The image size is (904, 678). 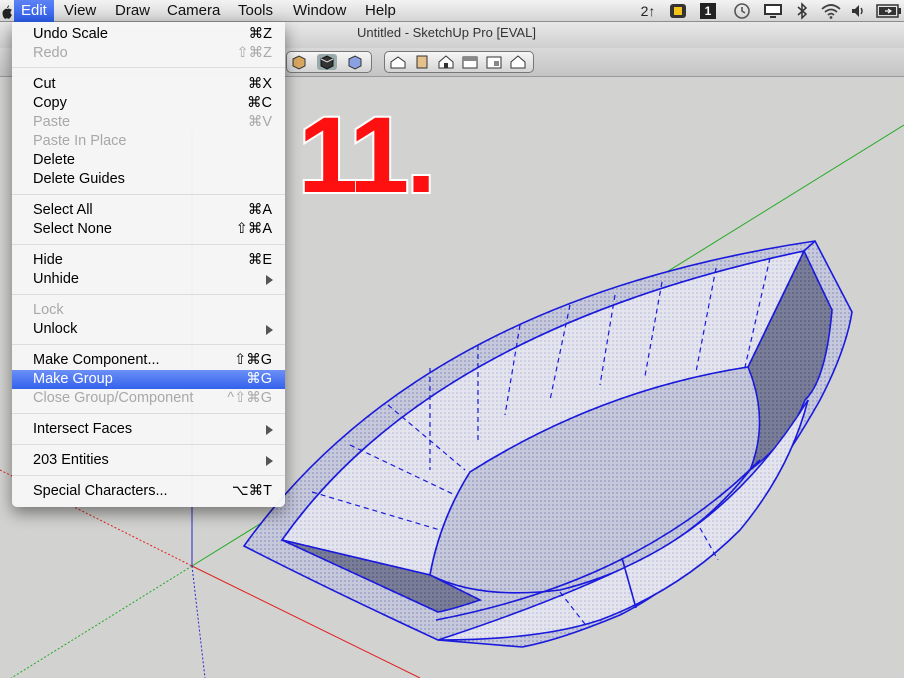 I want to click on shortcut-label: ⇧⌘G, so click(x=253, y=360).